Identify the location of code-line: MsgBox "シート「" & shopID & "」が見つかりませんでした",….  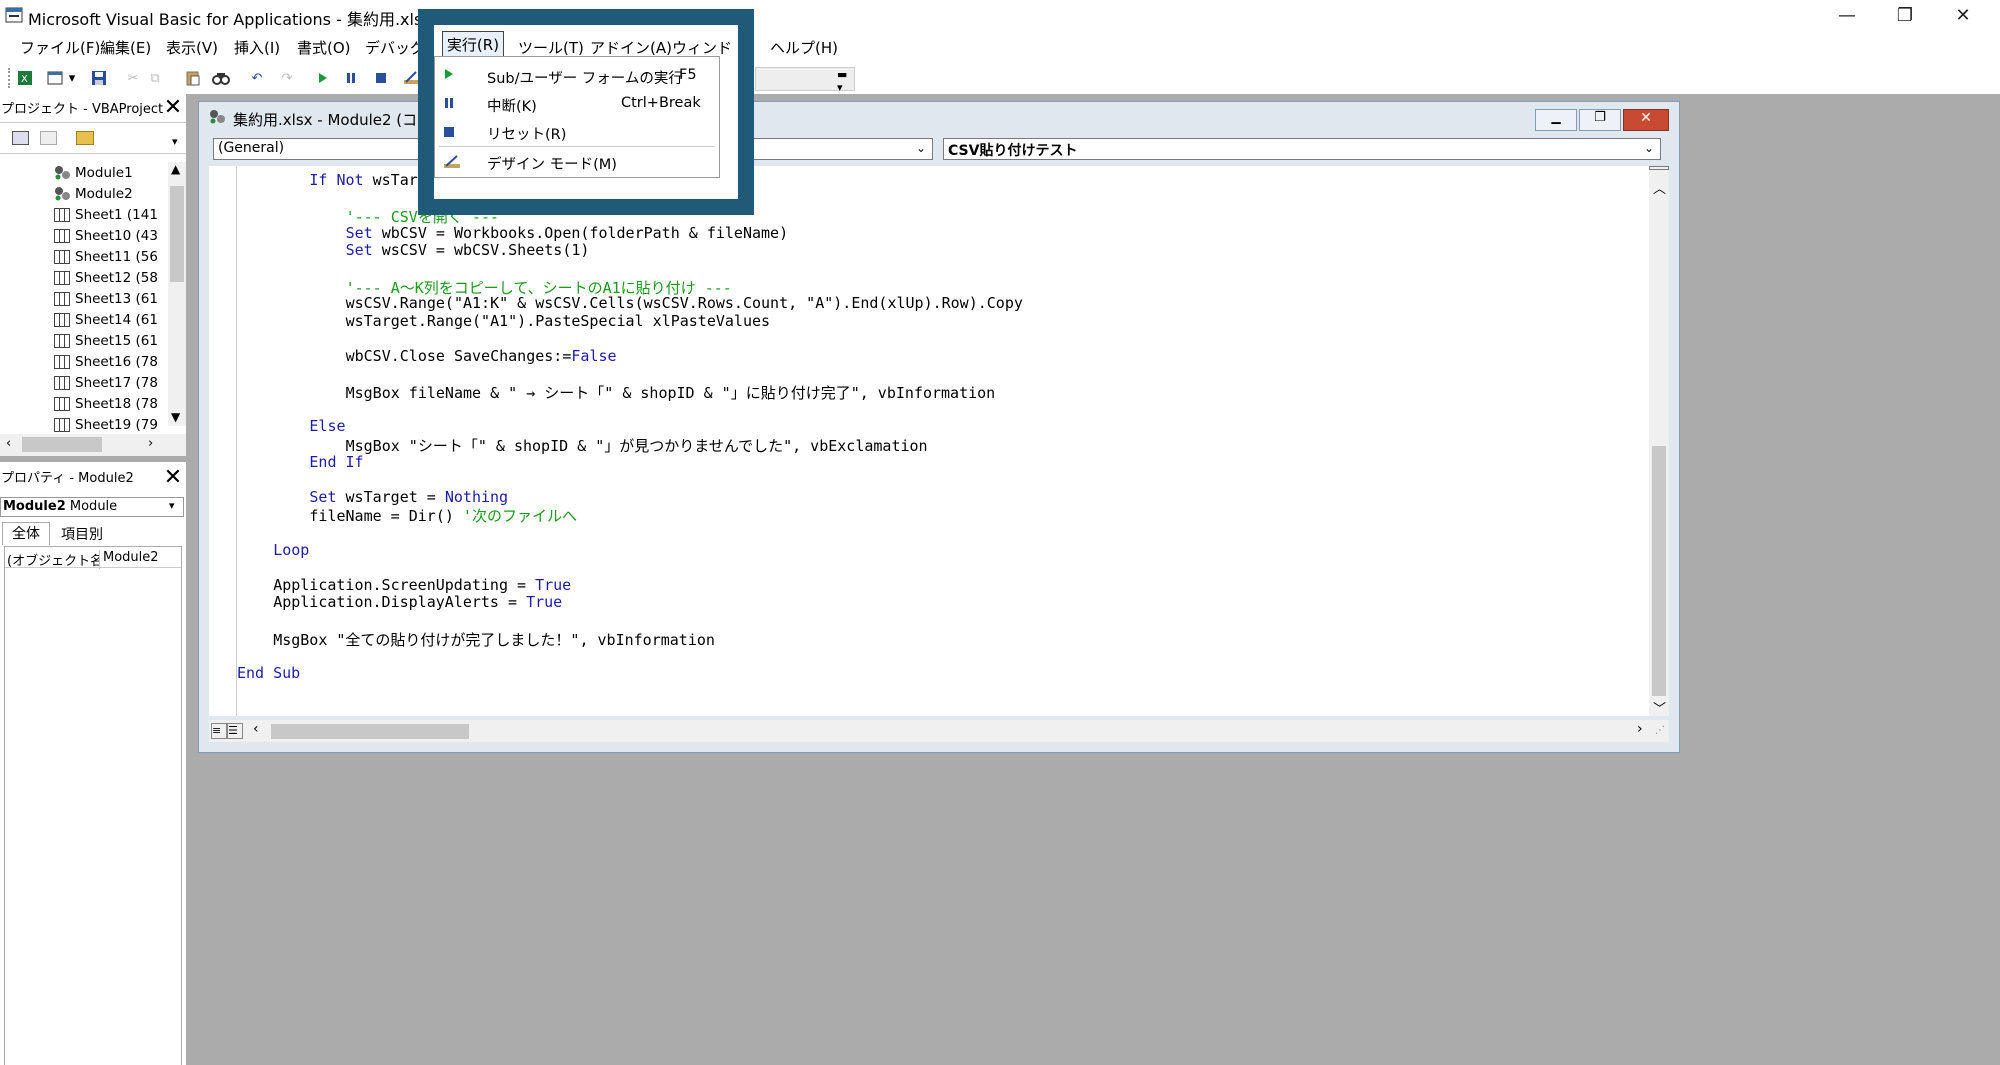
(637, 445).